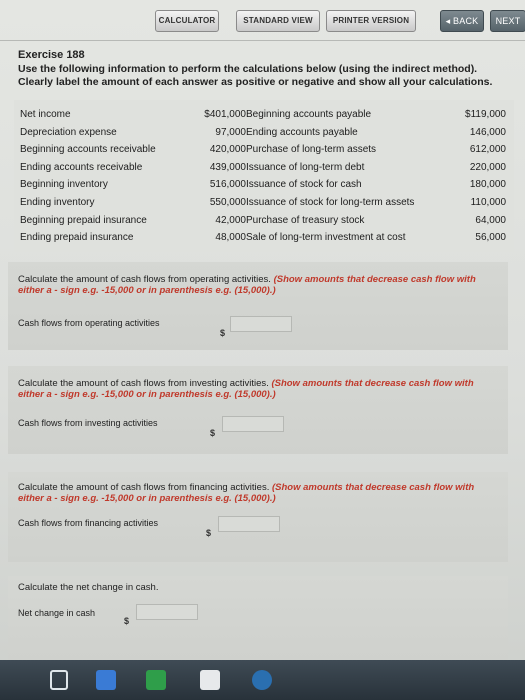  I want to click on data-label: Beginning accounts receivable, so click(88, 150).